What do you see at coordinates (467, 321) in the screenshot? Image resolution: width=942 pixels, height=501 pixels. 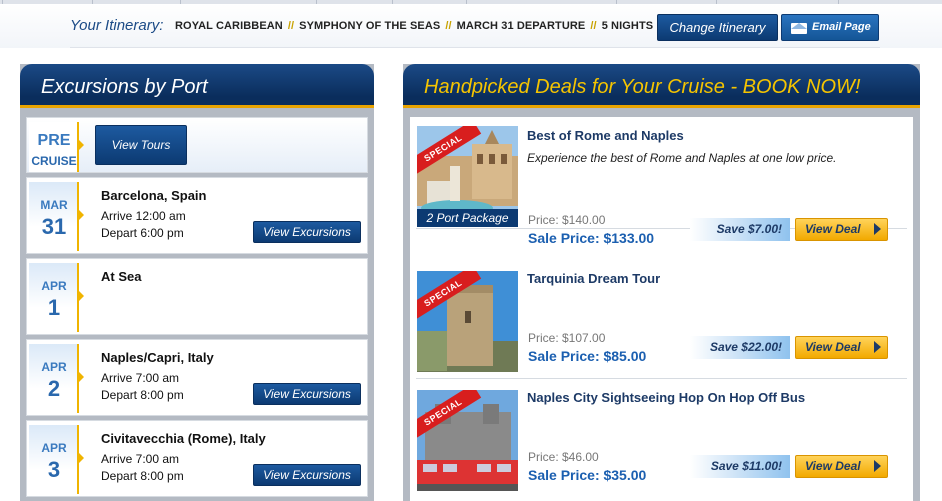 I see `deal-image-tarquinia-tower: SPECIAL` at bounding box center [467, 321].